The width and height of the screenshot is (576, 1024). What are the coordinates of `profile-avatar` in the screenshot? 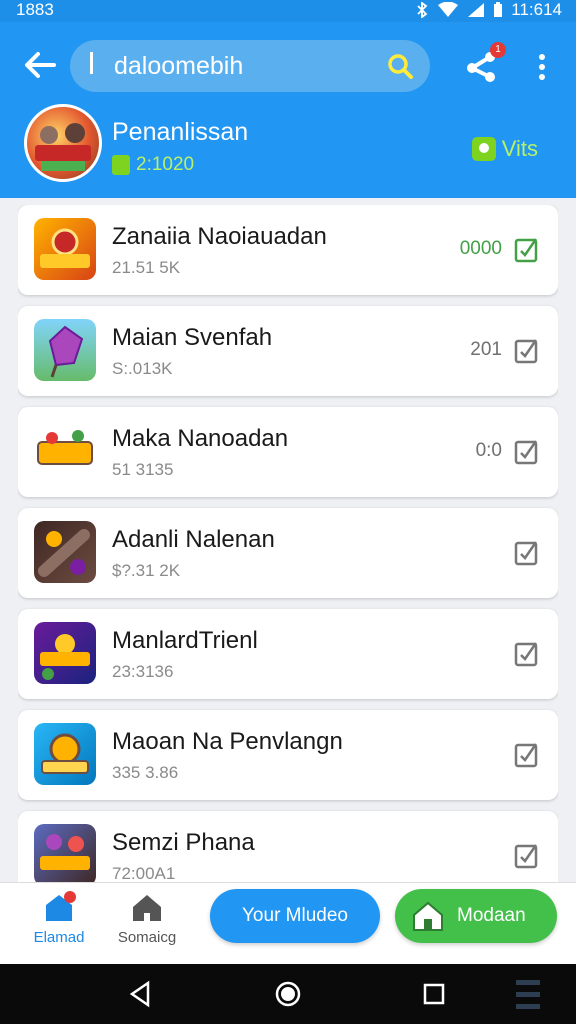 It's located at (63, 143).